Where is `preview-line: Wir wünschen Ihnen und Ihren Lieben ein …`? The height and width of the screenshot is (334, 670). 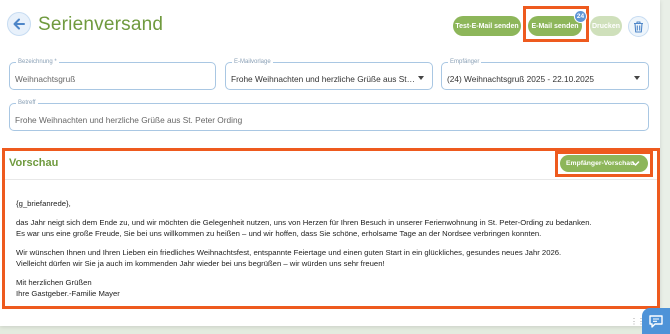 preview-line: Wir wünschen Ihnen und Ihren Lieben ein … is located at coordinates (289, 252).